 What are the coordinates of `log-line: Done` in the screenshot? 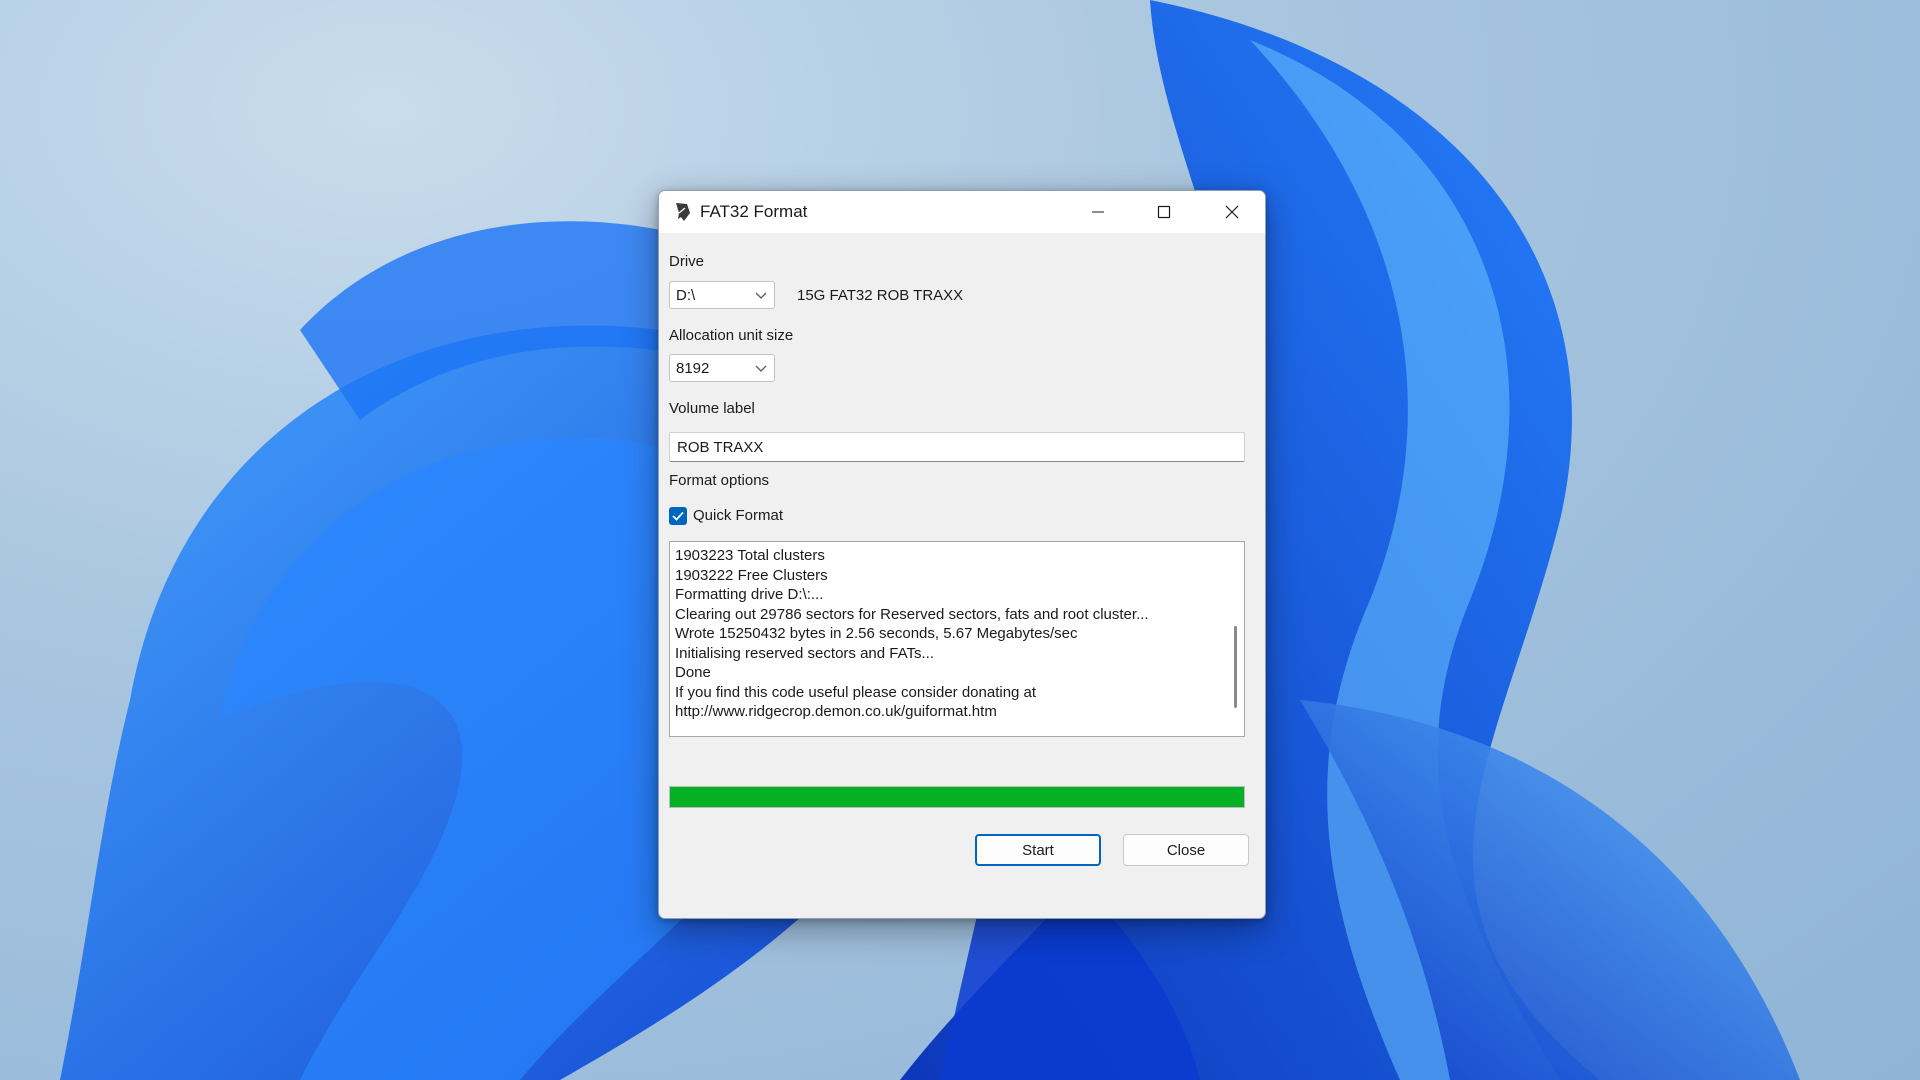 It's located at (693, 672).